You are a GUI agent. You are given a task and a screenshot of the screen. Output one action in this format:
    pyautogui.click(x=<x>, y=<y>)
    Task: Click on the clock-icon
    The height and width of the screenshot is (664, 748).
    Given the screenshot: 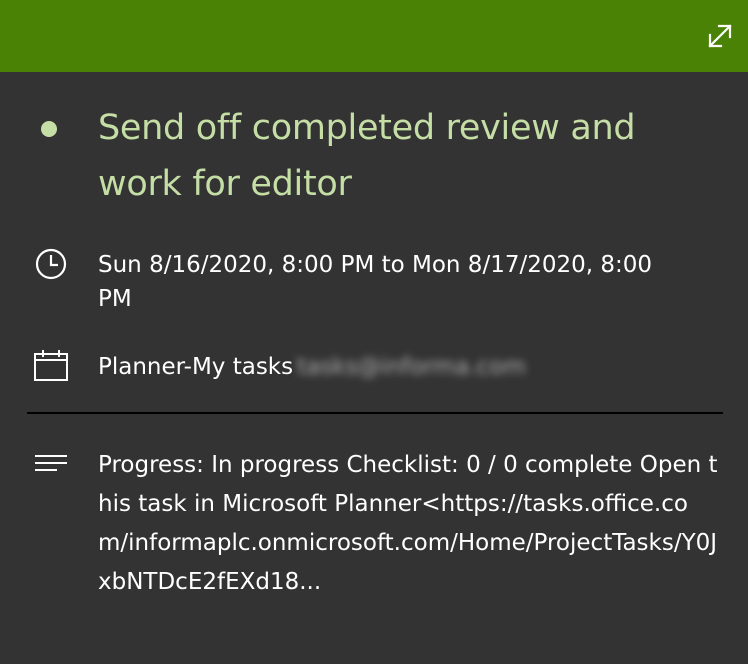 What is the action you would take?
    pyautogui.click(x=51, y=264)
    